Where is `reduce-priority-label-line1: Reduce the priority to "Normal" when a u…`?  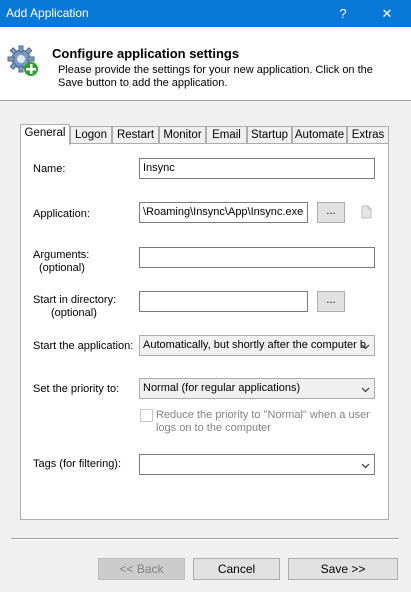
reduce-priority-label-line1: Reduce the priority to "Normal" when a u… is located at coordinates (263, 415).